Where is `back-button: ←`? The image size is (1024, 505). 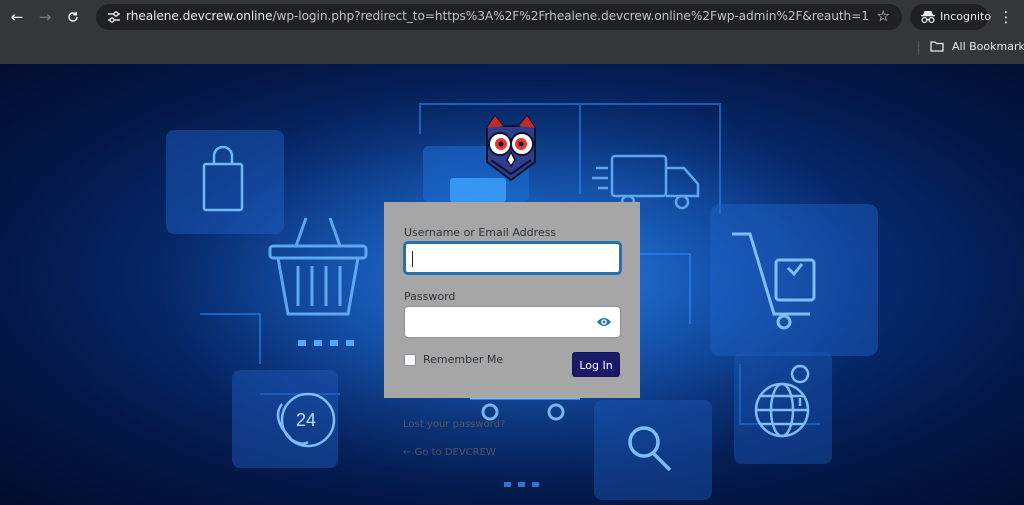
back-button: ← is located at coordinates (17, 17).